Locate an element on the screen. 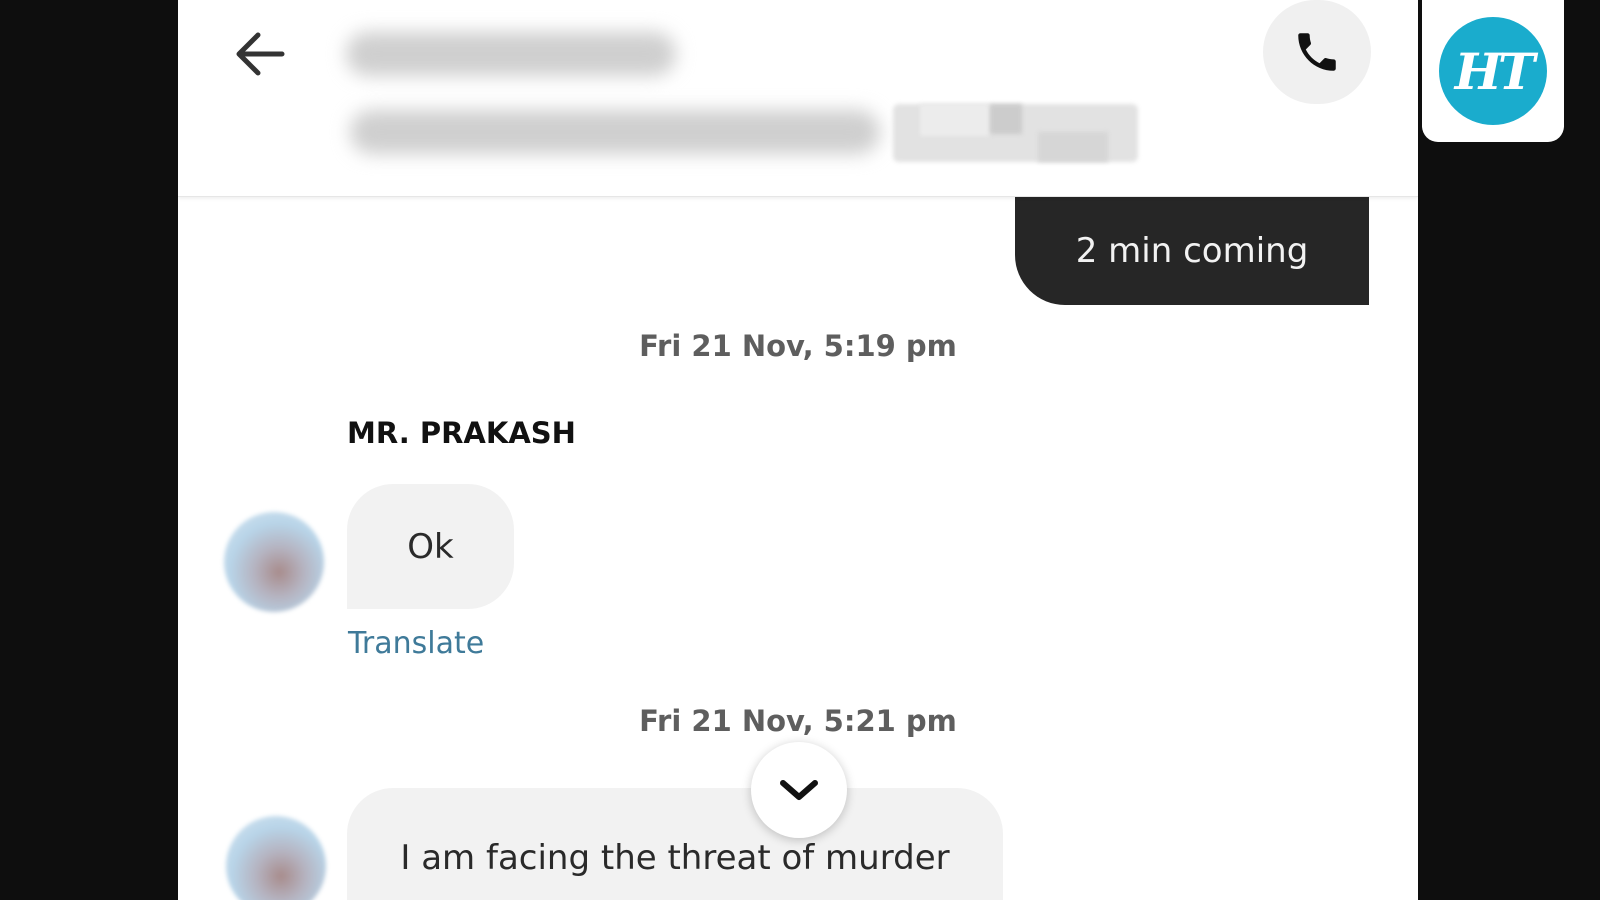 This screenshot has height=900, width=1600. received-message: Ok is located at coordinates (430, 546).